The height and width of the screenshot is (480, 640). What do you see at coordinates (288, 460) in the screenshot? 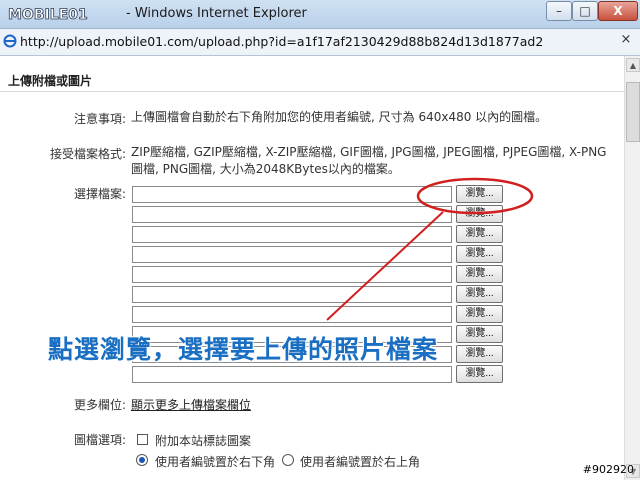
I see `radio-top-right` at bounding box center [288, 460].